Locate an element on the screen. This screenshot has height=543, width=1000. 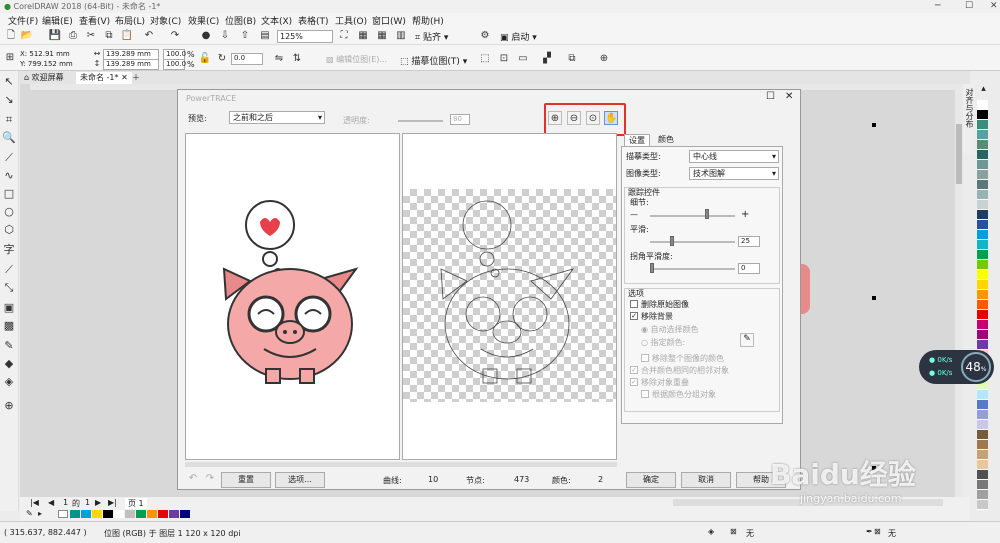
preview-scrollbar is located at coordinates (401, 464).